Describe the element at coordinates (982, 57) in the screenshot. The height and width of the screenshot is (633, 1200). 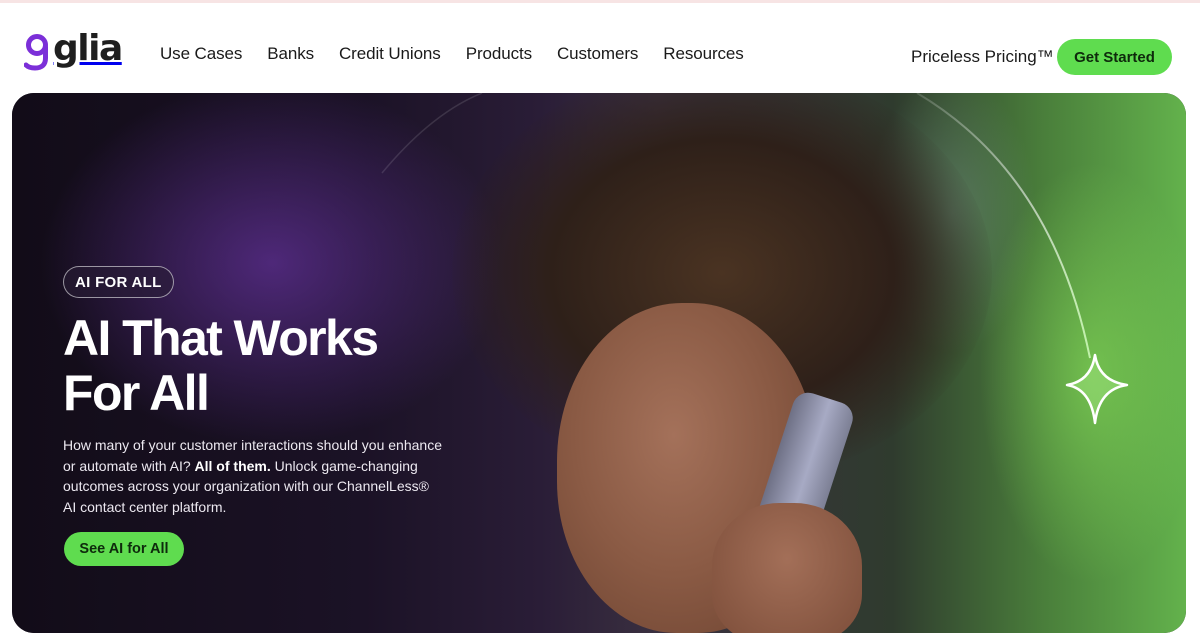
I see `priceless-pricing-link: Priceless Pricing™` at that location.